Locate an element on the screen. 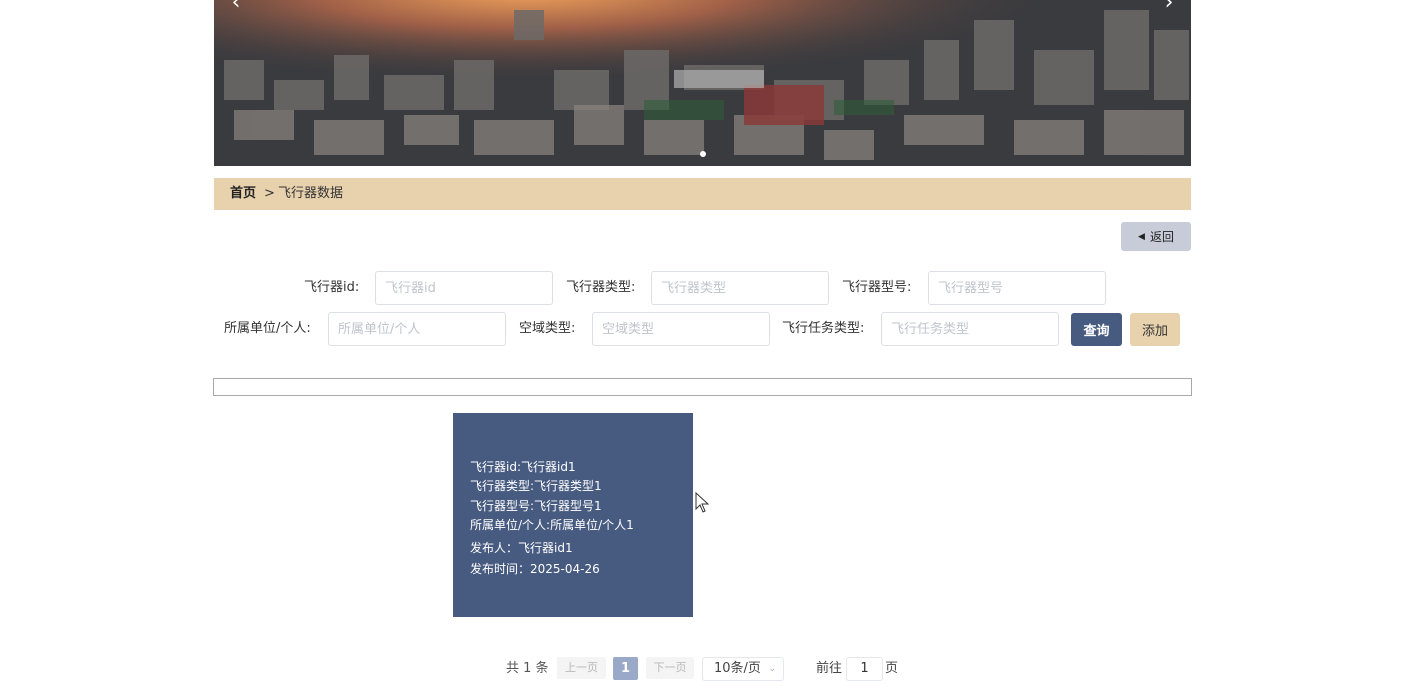 This screenshot has height=689, width=1417. card-aircraft-type: 飞行器类型:飞行器类型1 is located at coordinates (536, 486).